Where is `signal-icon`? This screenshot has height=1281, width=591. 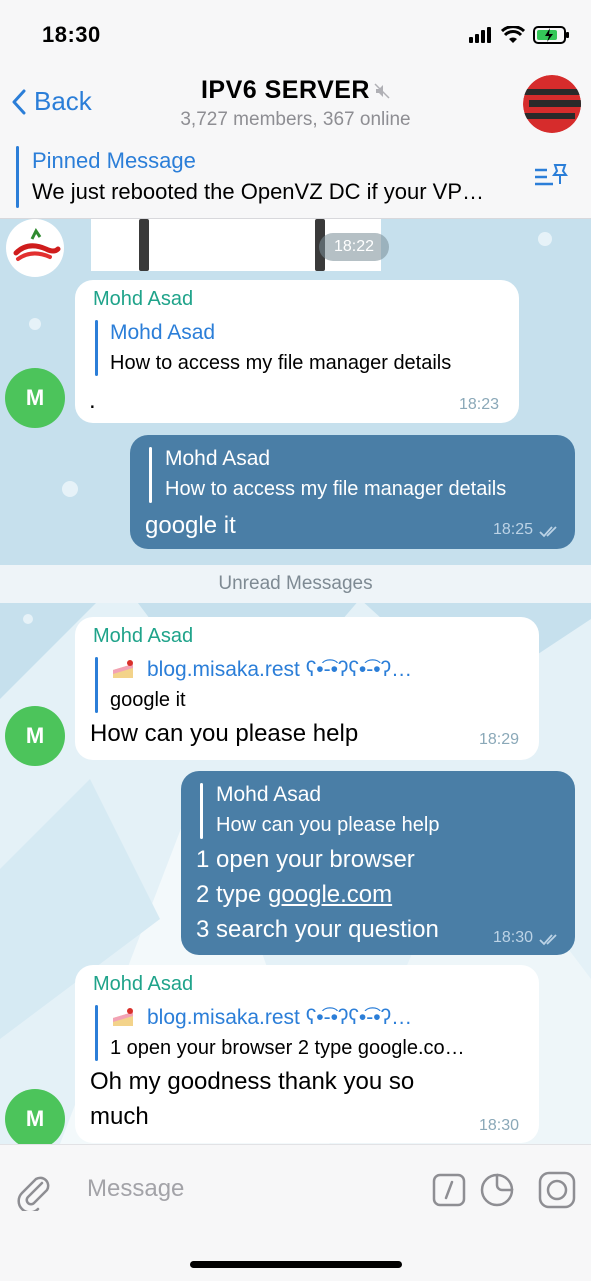
signal-icon is located at coordinates (481, 37).